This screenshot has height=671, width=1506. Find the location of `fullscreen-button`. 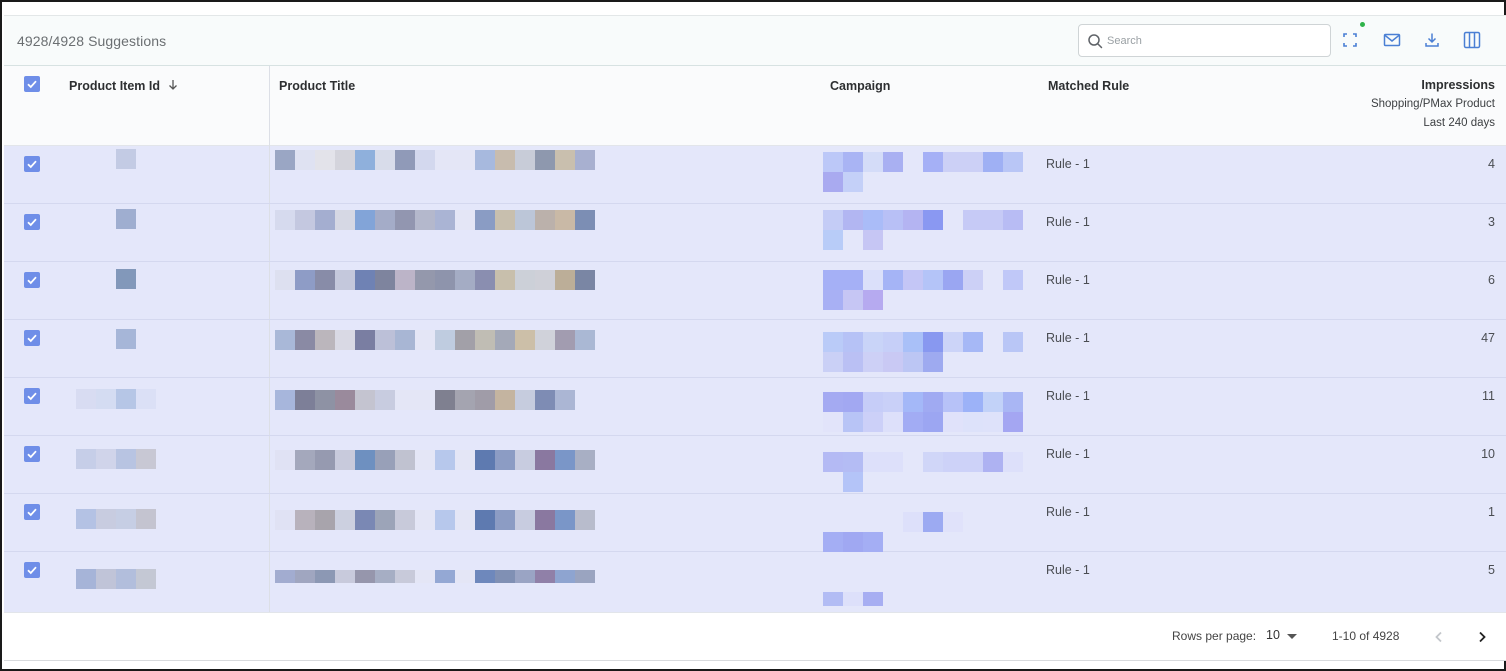

fullscreen-button is located at coordinates (1350, 40).